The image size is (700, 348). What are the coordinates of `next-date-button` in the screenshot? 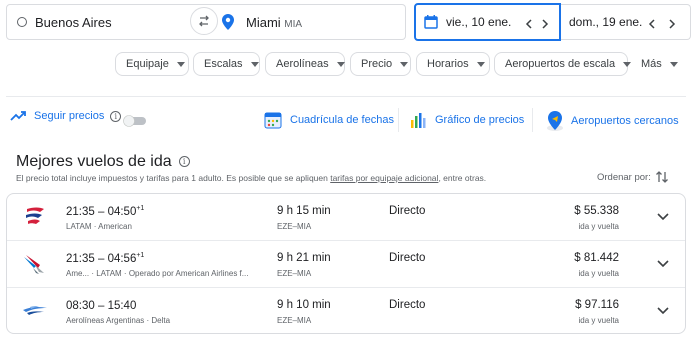 It's located at (545, 24).